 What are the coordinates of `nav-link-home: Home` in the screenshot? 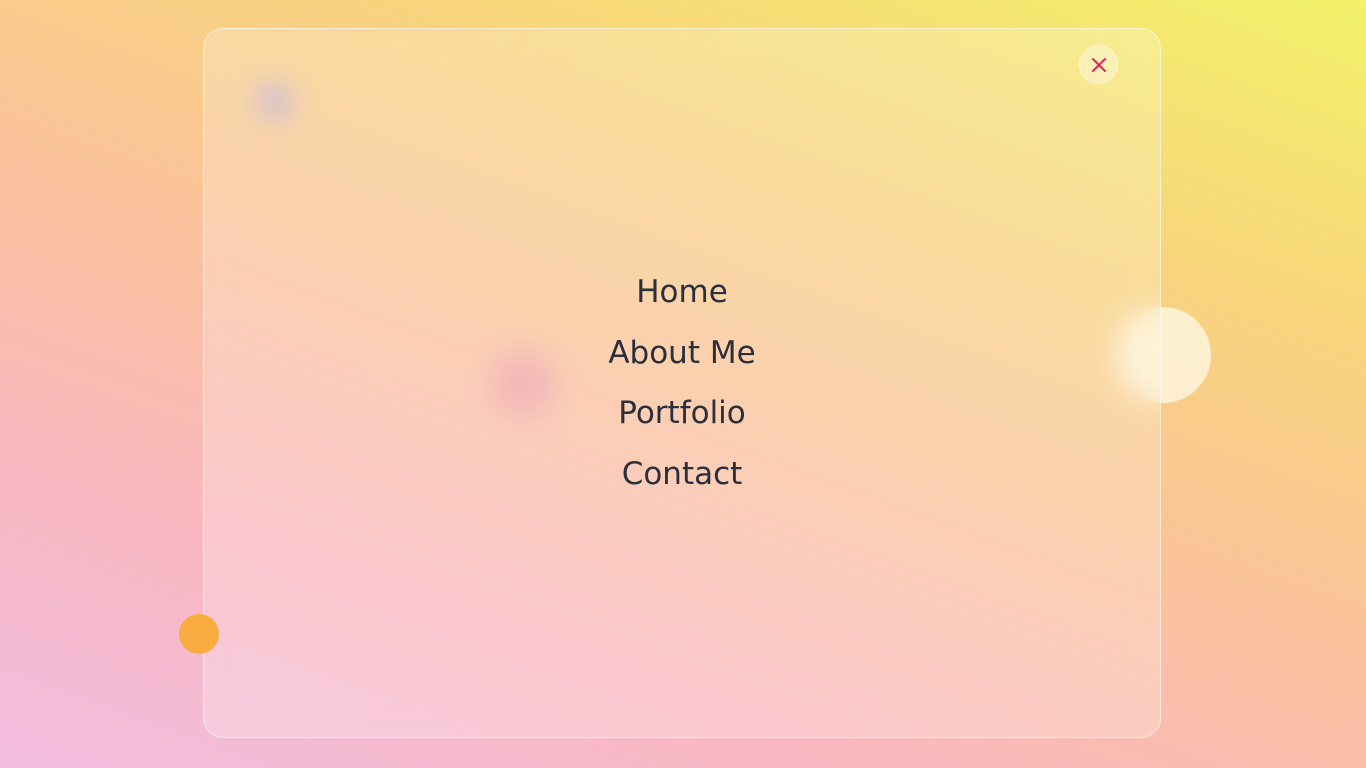 It's located at (682, 292).